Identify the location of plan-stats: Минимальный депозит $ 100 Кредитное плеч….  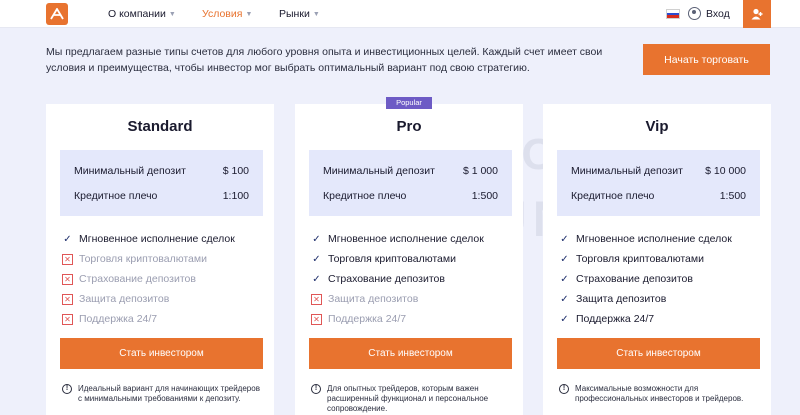
(161, 183).